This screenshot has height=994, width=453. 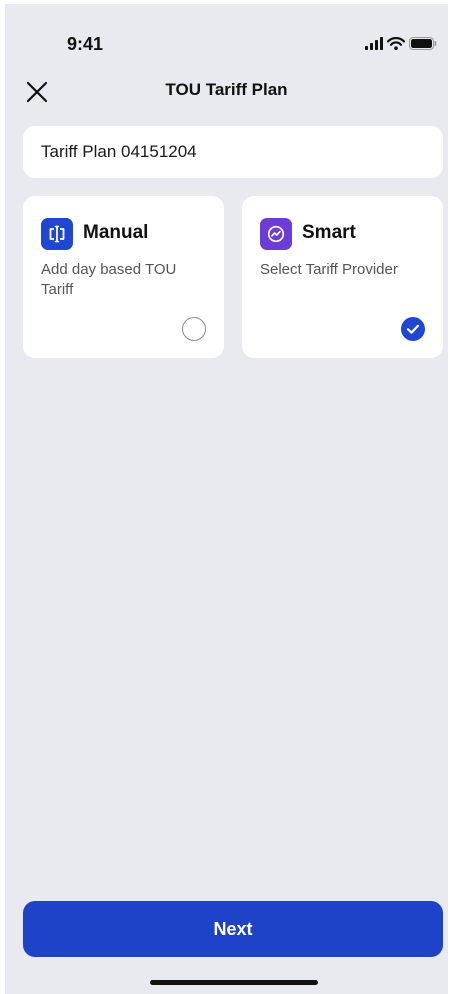 I want to click on plan-name-input, so click(x=233, y=152).